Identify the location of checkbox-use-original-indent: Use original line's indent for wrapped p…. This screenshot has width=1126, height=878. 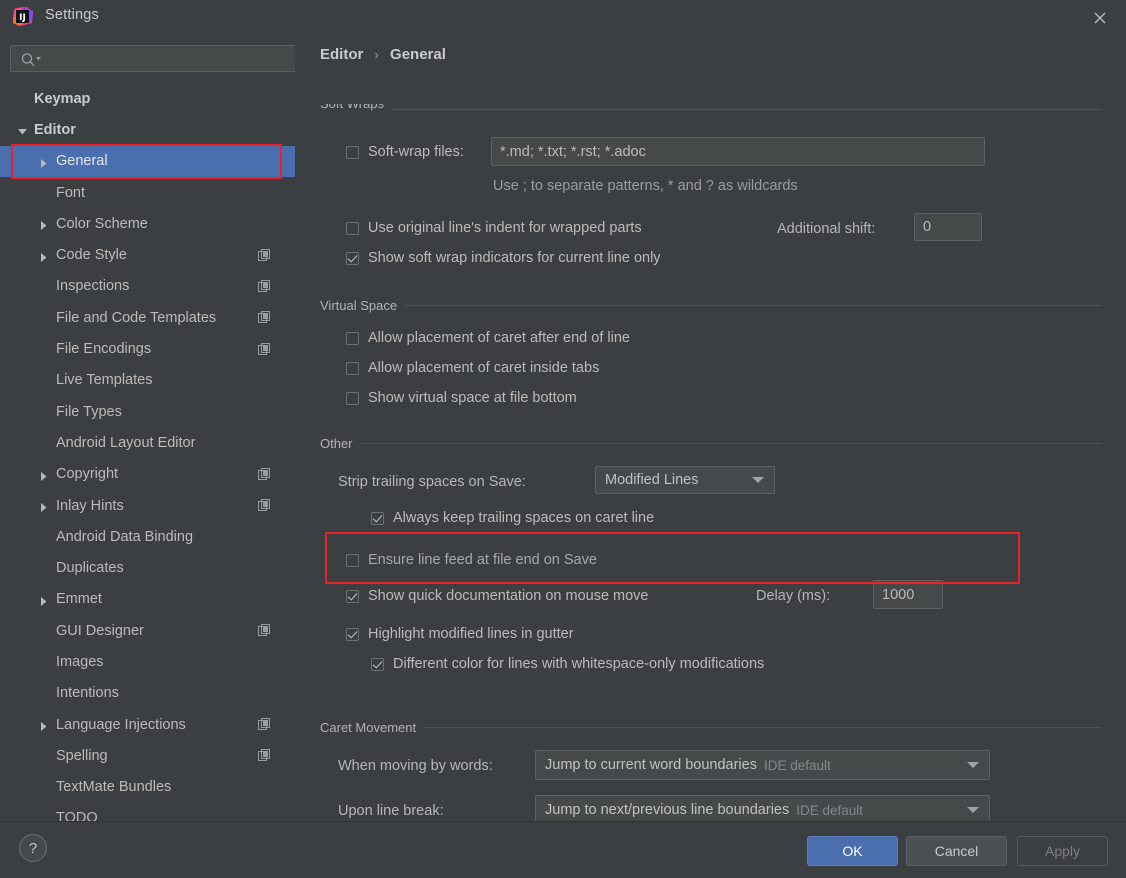
(494, 228).